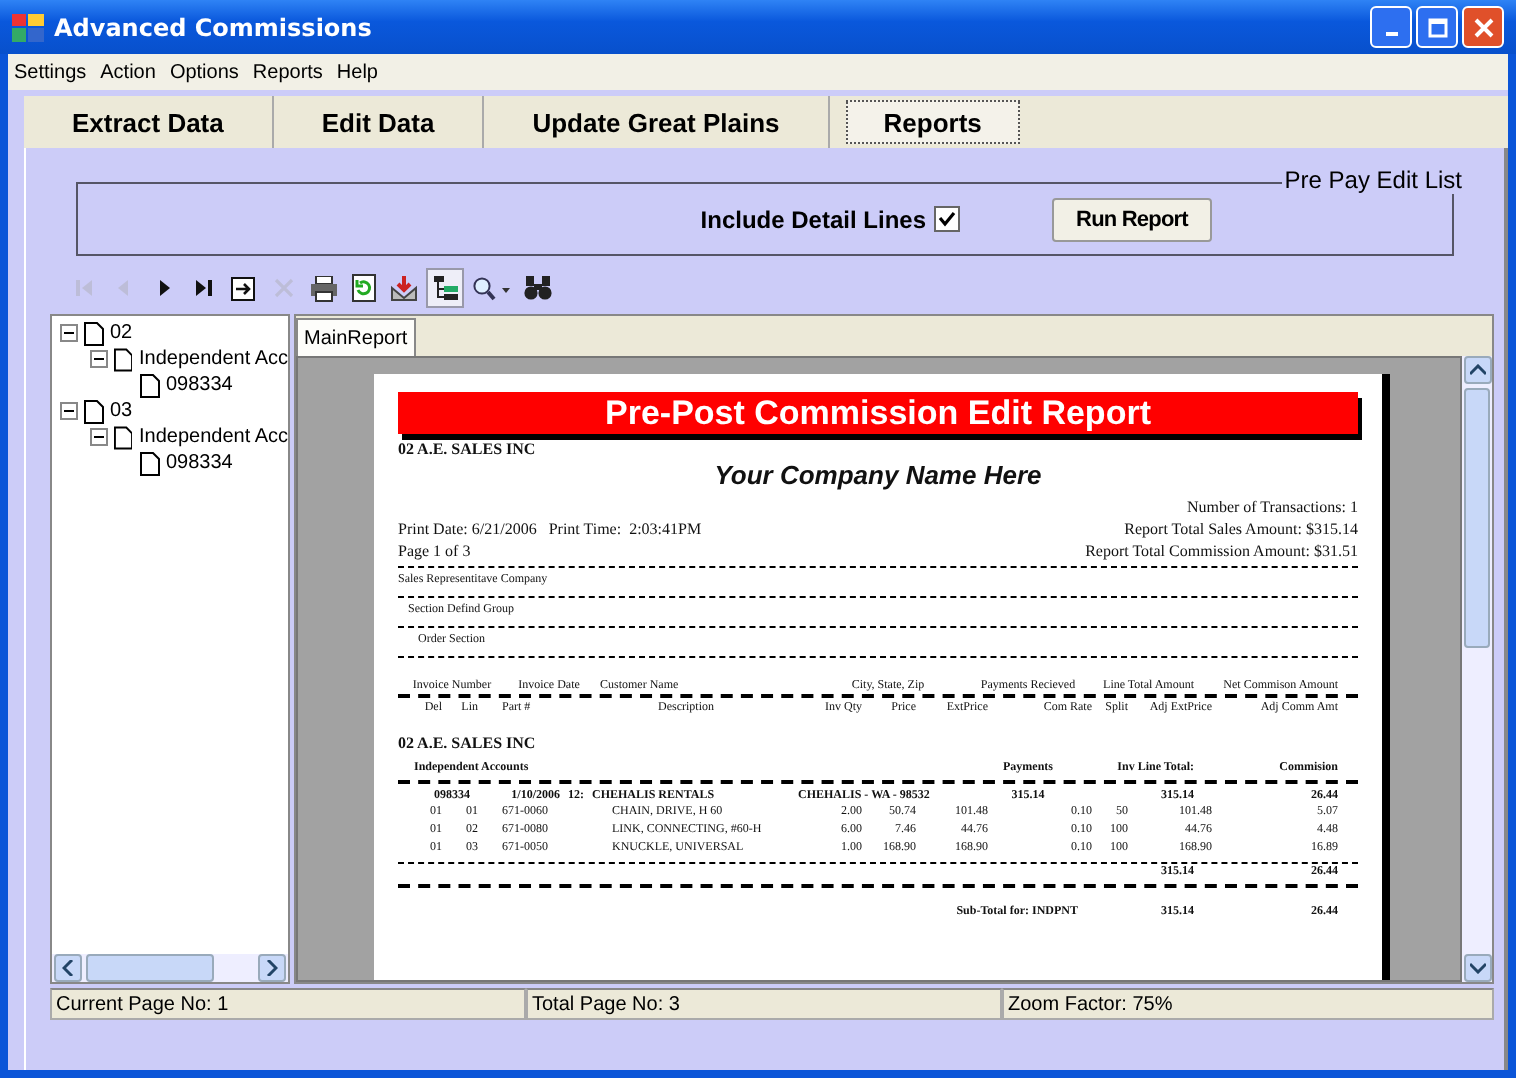 Image resolution: width=1516 pixels, height=1078 pixels. I want to click on tree-icon, so click(445, 288).